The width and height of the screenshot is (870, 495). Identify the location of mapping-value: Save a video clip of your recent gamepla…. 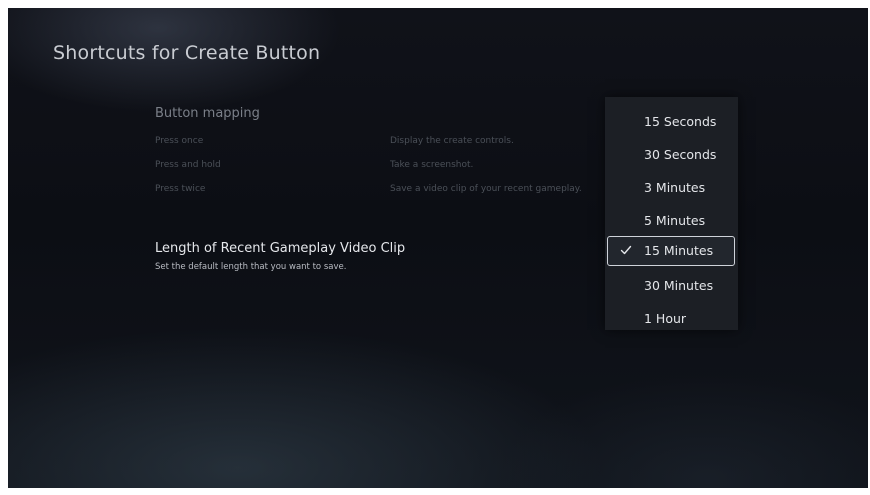
(486, 189).